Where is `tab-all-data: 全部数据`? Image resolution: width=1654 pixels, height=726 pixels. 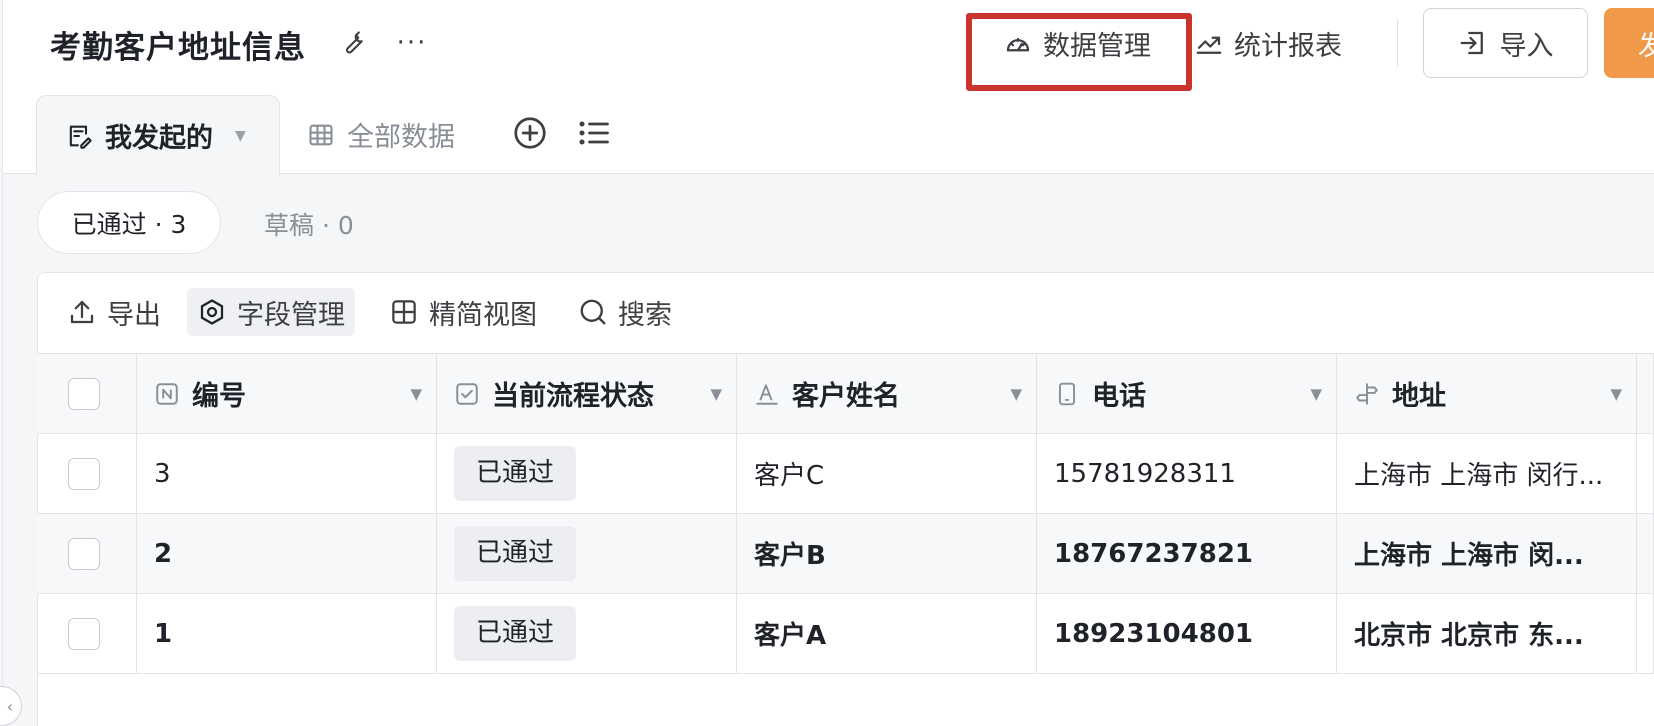
tab-all-data: 全部数据 is located at coordinates (381, 134).